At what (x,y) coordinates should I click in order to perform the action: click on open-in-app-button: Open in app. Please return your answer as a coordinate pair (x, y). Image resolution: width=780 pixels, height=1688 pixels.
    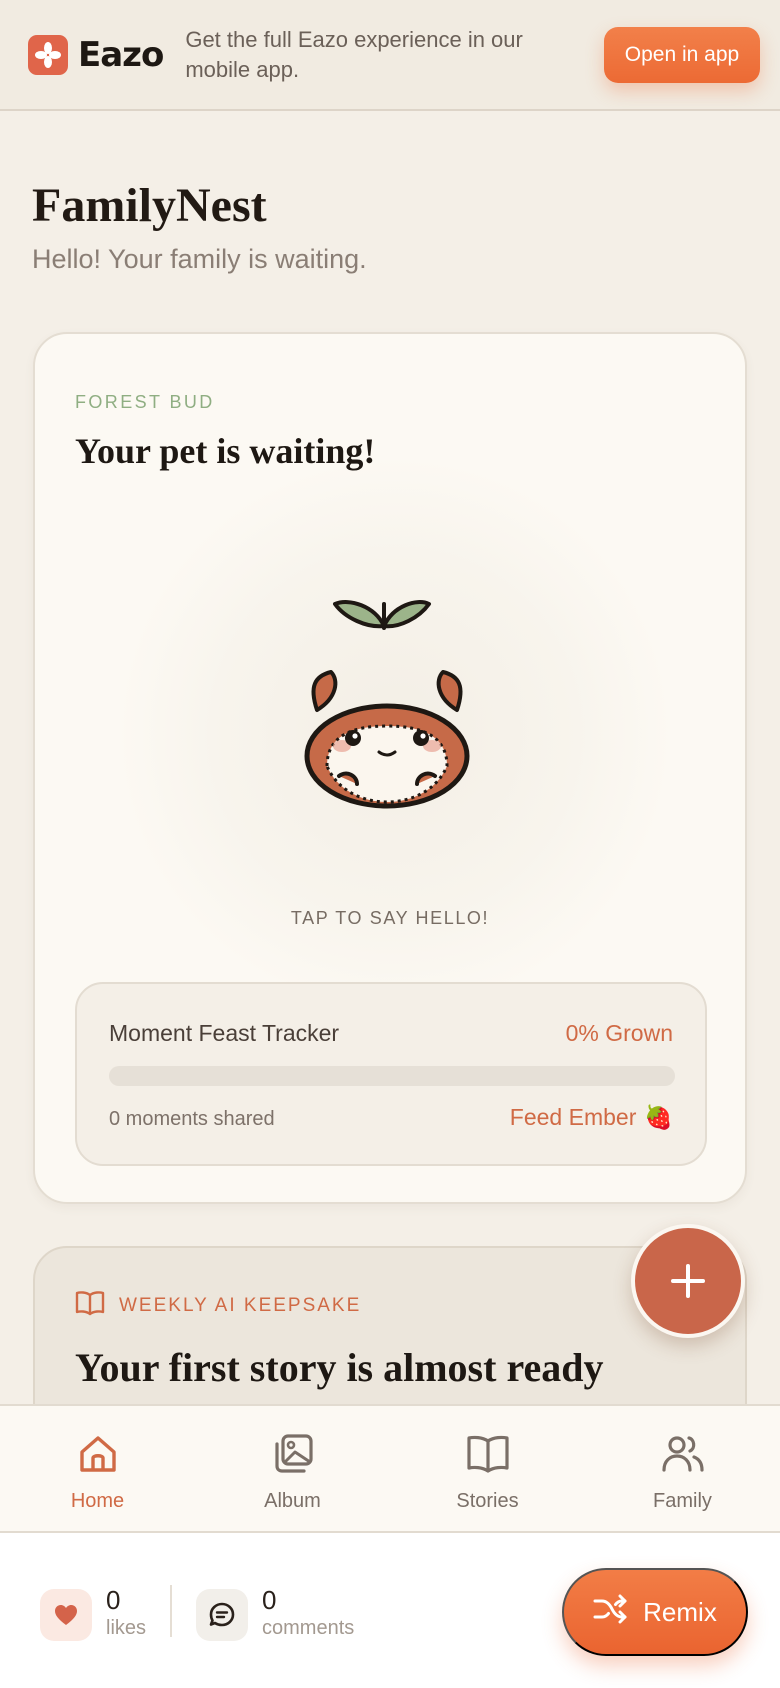
    Looking at the image, I should click on (682, 54).